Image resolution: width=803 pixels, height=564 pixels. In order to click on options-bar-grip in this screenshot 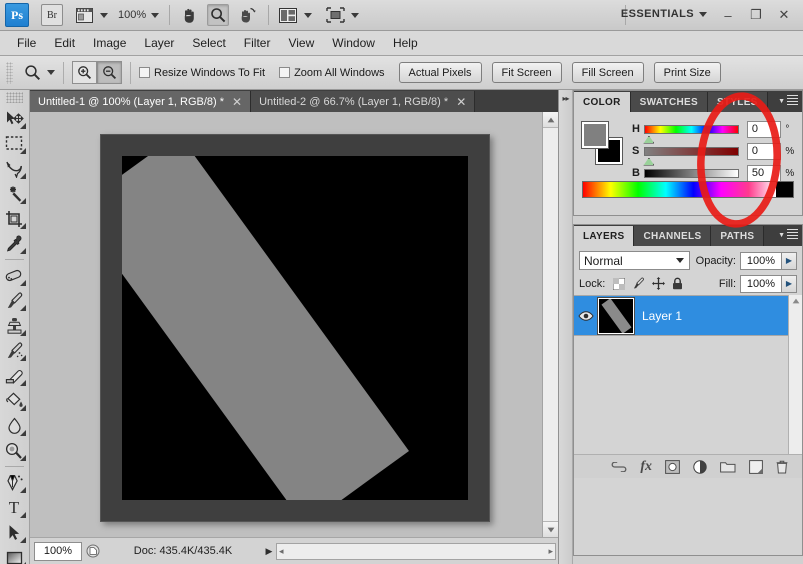, I will do `click(9, 72)`.